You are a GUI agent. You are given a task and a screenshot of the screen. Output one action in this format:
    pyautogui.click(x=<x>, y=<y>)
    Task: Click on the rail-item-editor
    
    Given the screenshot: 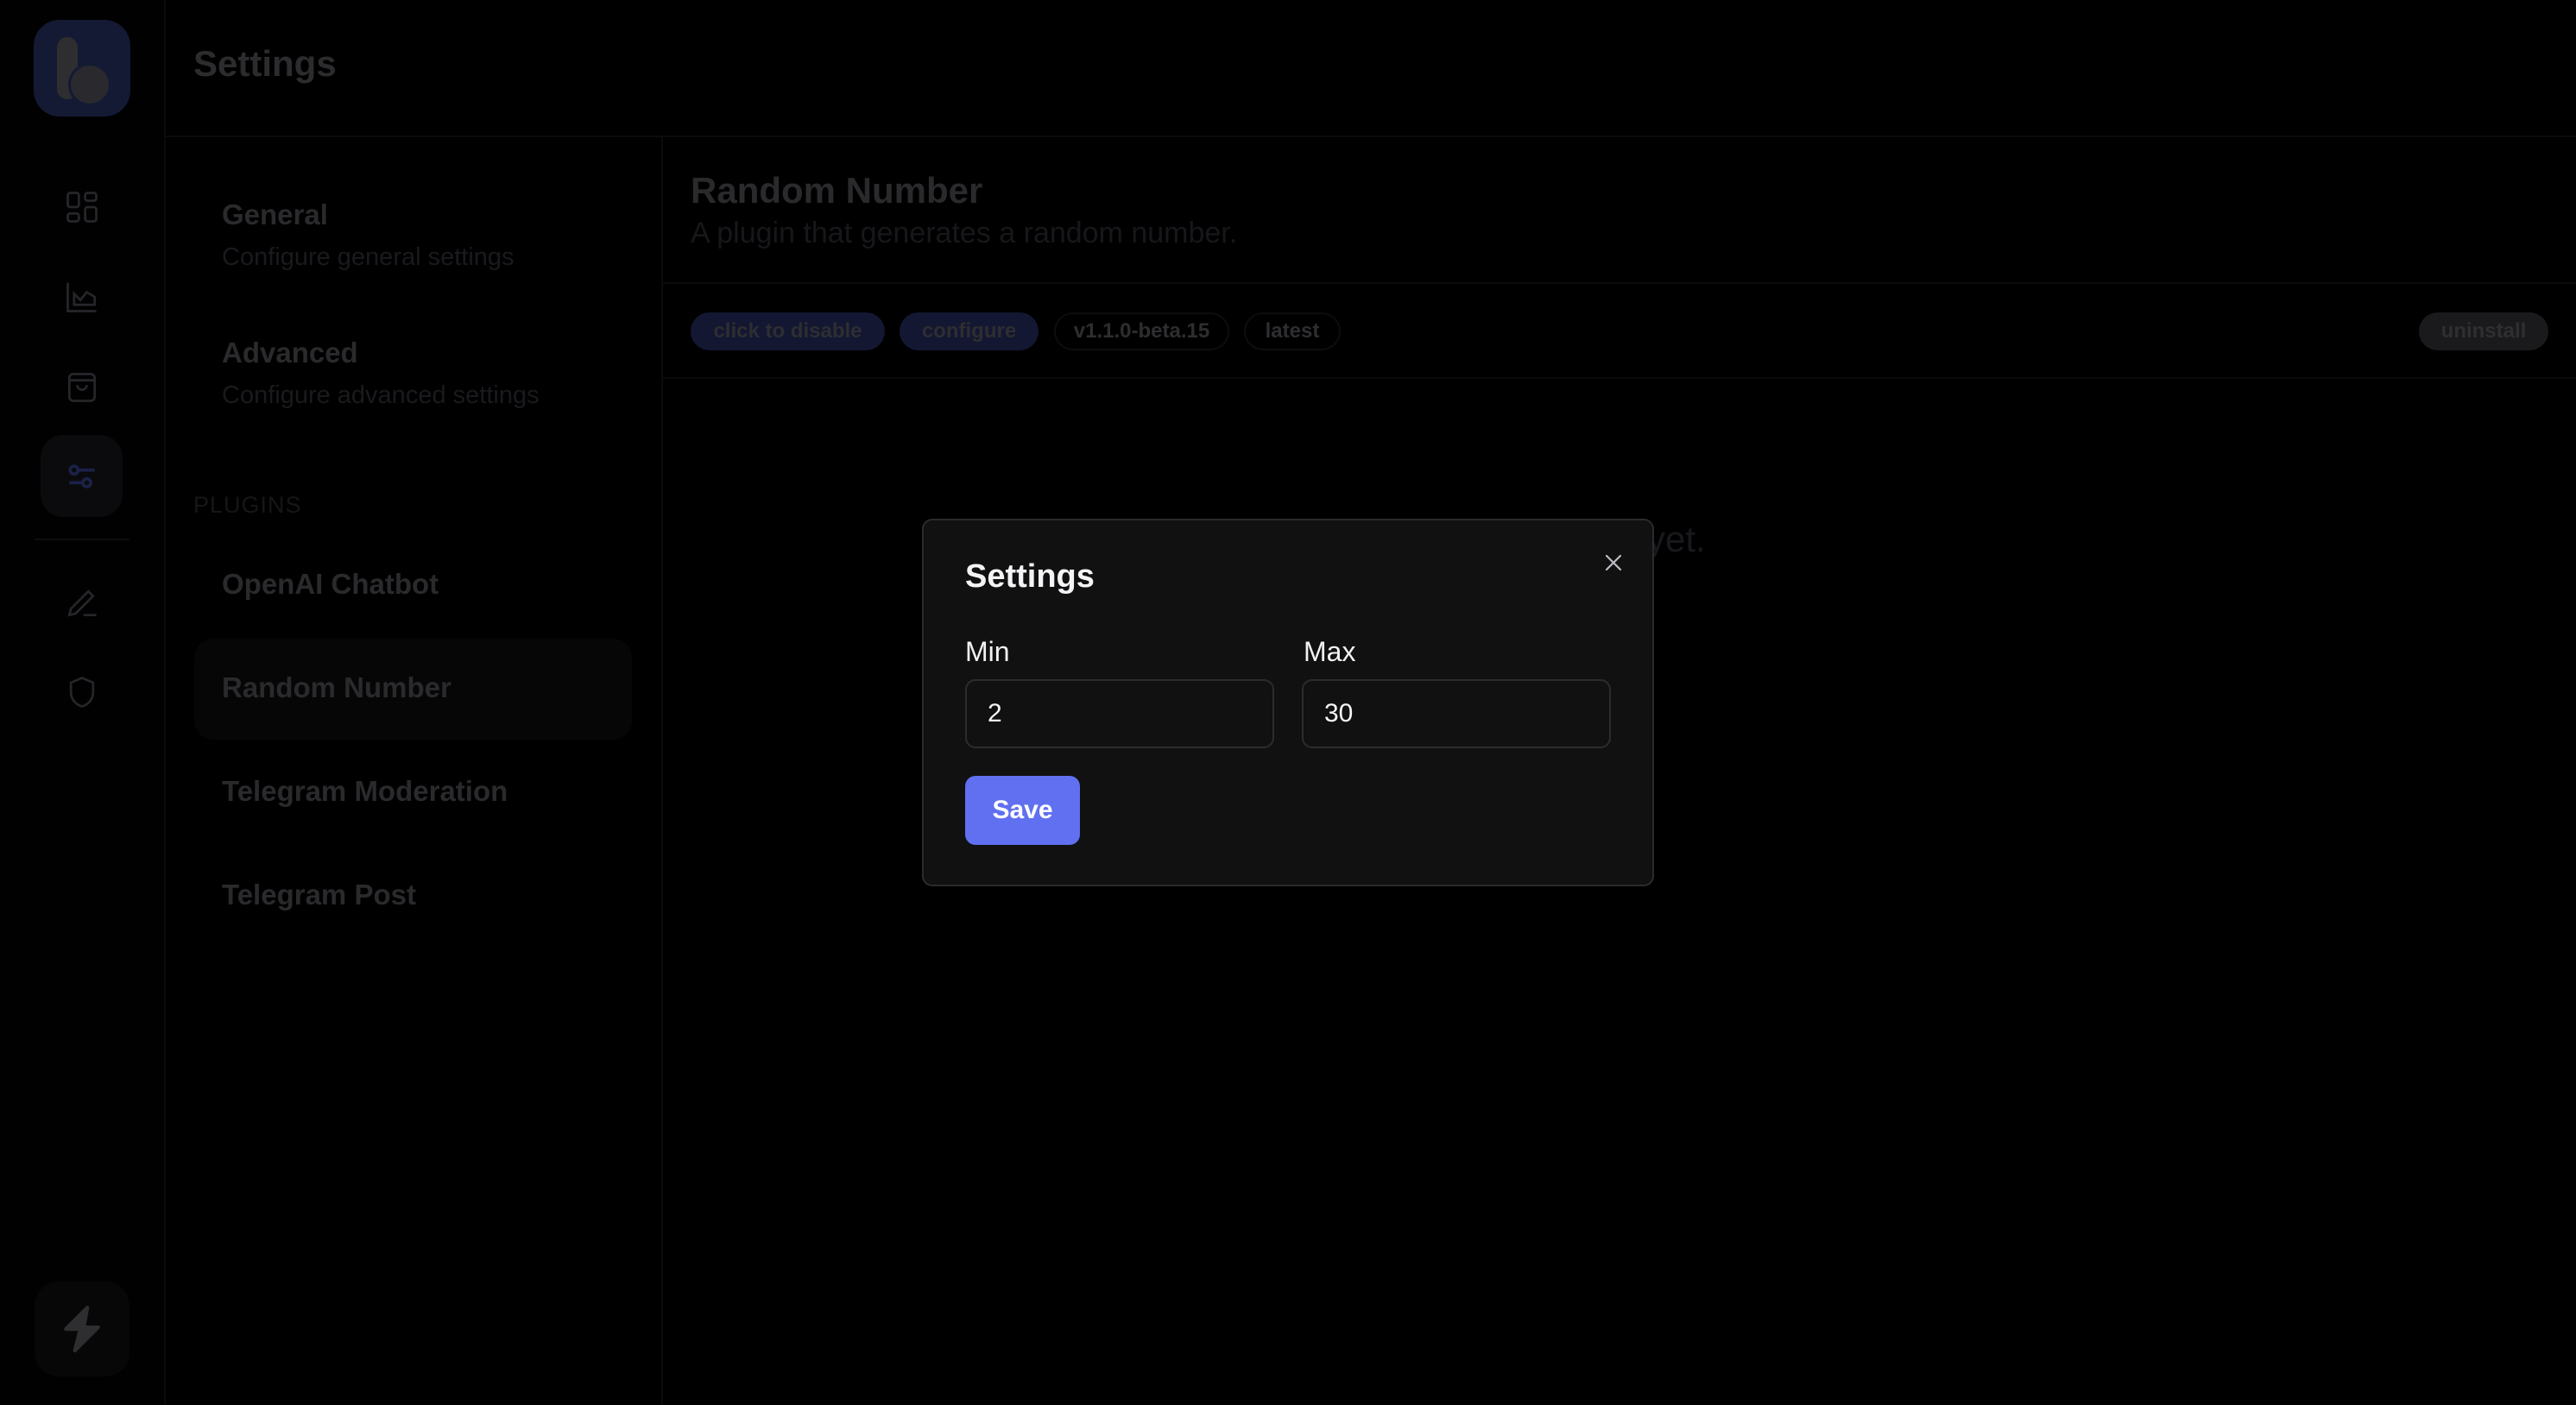 What is the action you would take?
    pyautogui.click(x=82, y=602)
    